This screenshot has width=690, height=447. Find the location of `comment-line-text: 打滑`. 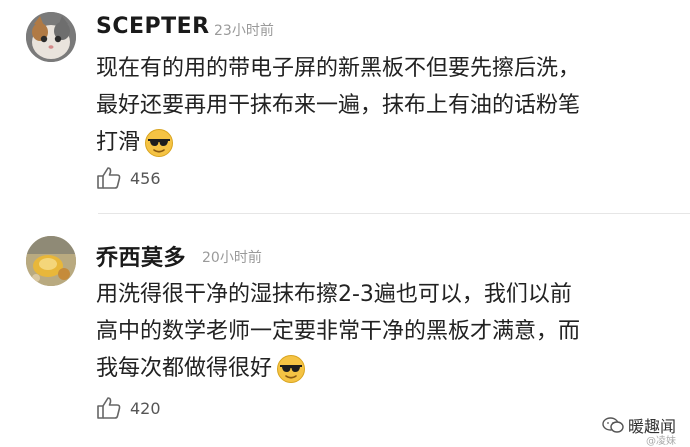

comment-line-text: 打滑 is located at coordinates (118, 142).